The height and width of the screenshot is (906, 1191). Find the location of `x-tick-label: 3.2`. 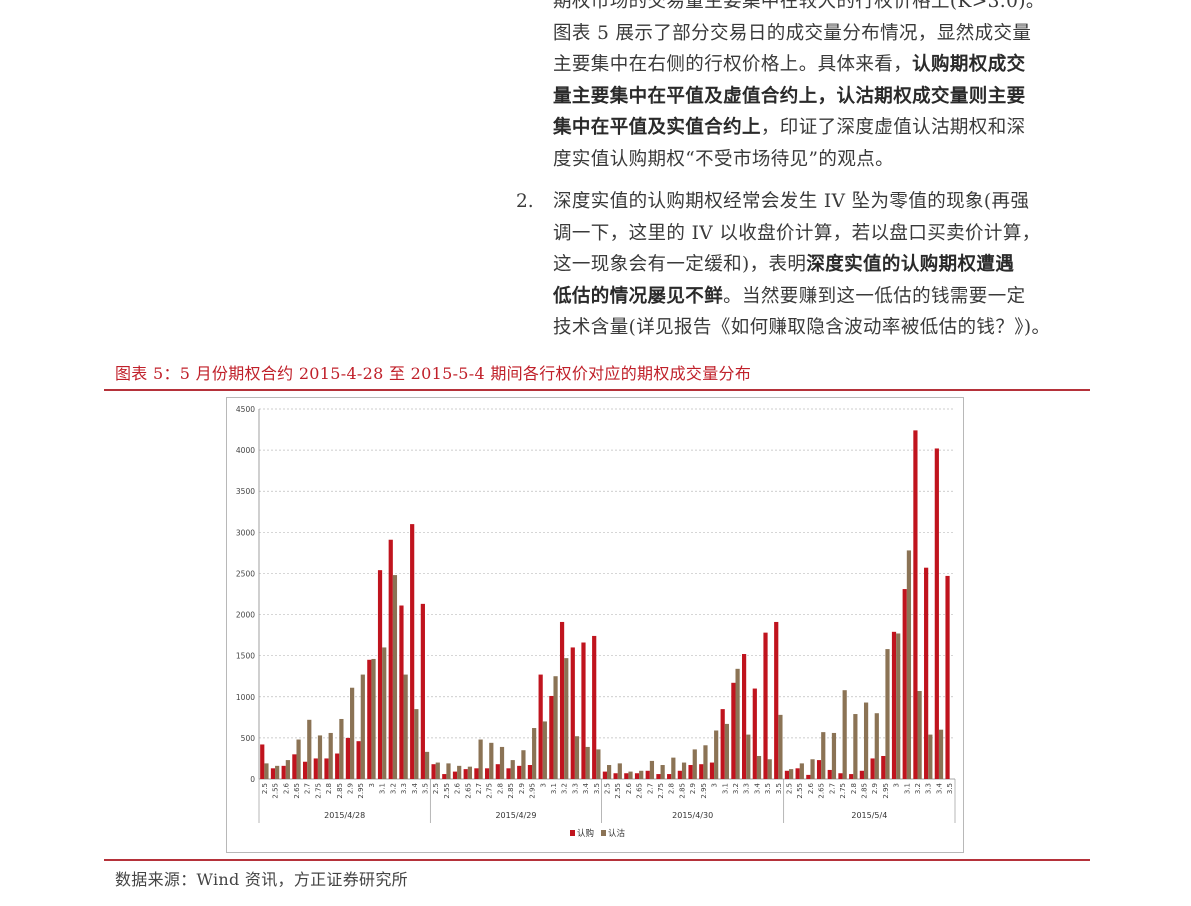

x-tick-label: 3.2 is located at coordinates (736, 788).